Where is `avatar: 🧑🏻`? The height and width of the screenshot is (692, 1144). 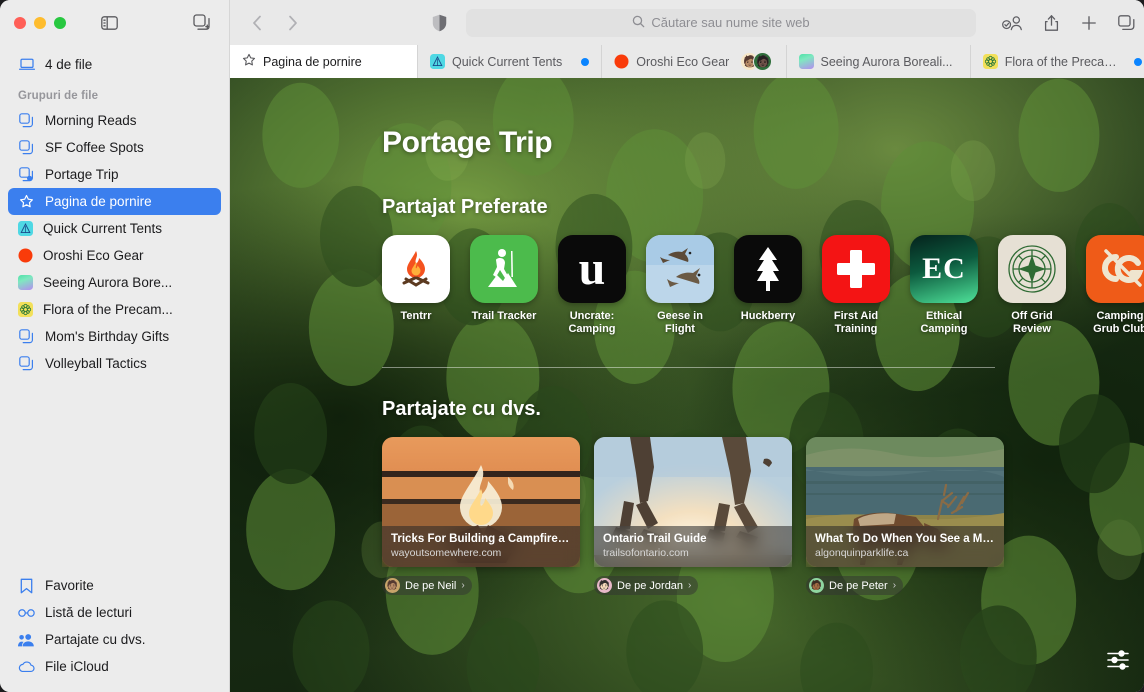 avatar: 🧑🏻 is located at coordinates (604, 585).